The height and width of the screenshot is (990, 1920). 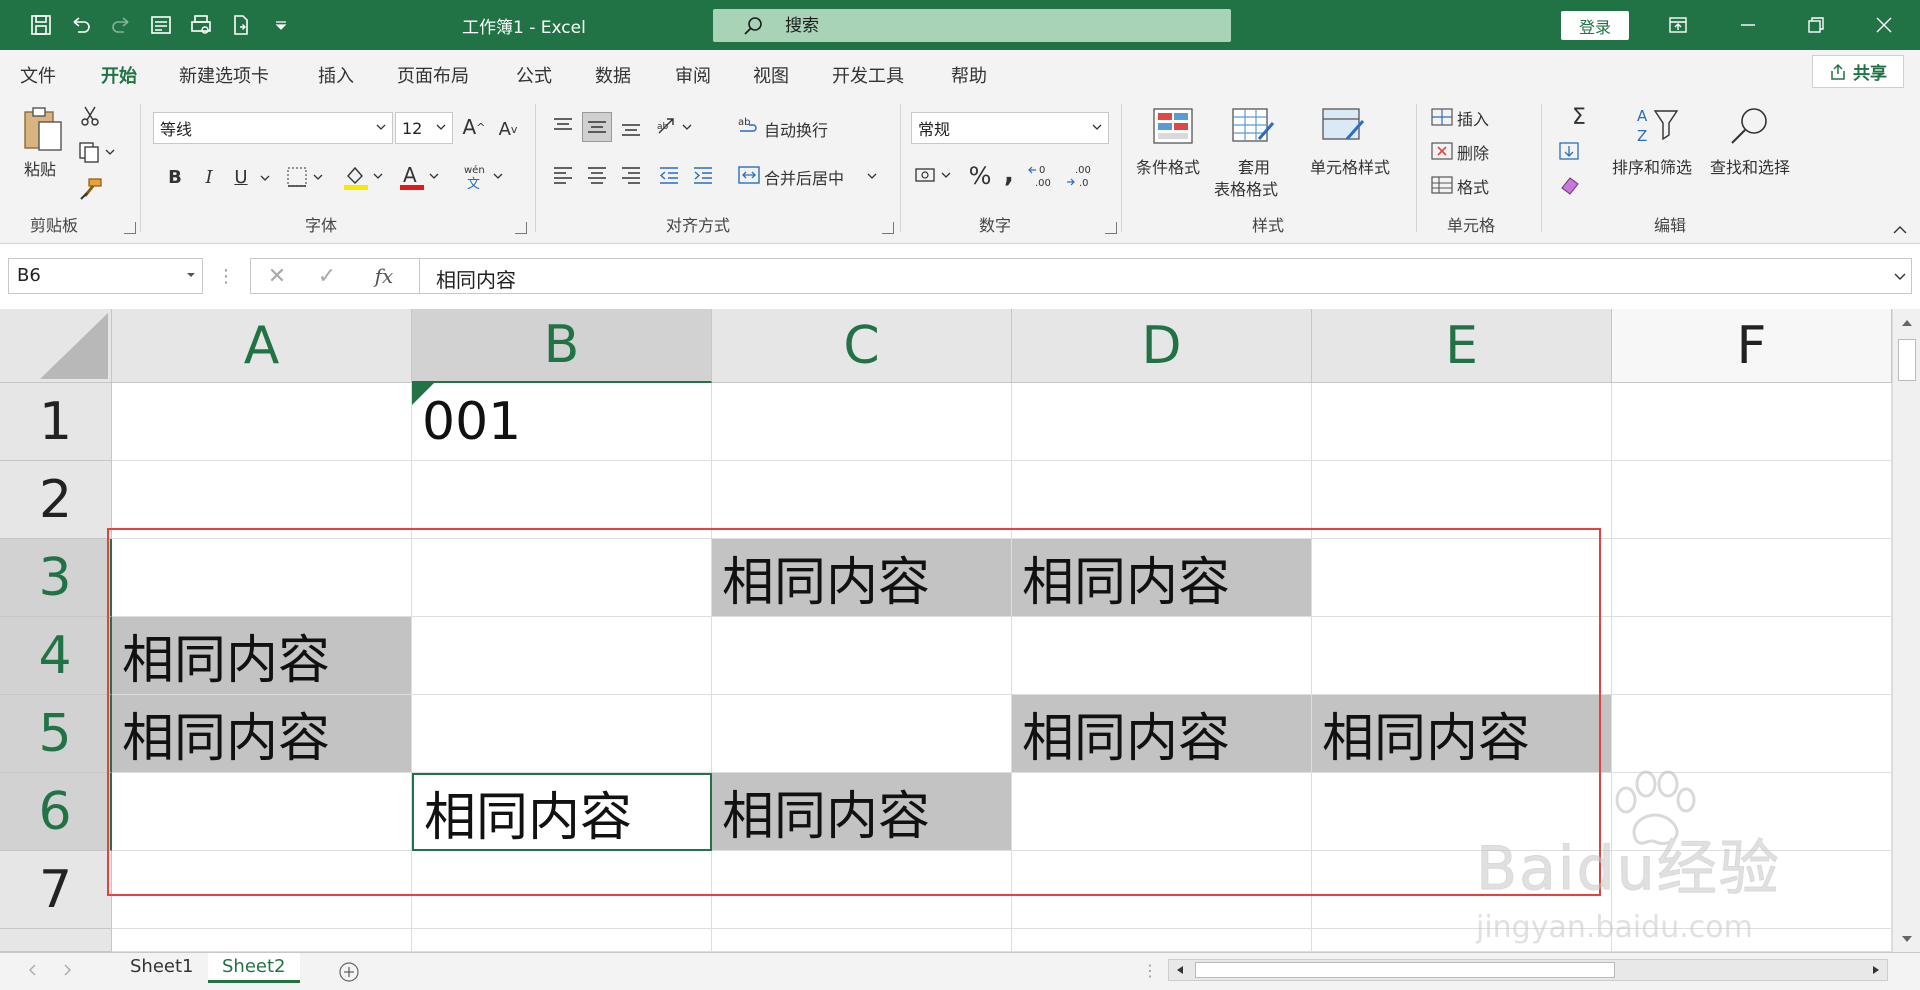 What do you see at coordinates (1473, 186) in the screenshot?
I see `format-cells-label: 格式` at bounding box center [1473, 186].